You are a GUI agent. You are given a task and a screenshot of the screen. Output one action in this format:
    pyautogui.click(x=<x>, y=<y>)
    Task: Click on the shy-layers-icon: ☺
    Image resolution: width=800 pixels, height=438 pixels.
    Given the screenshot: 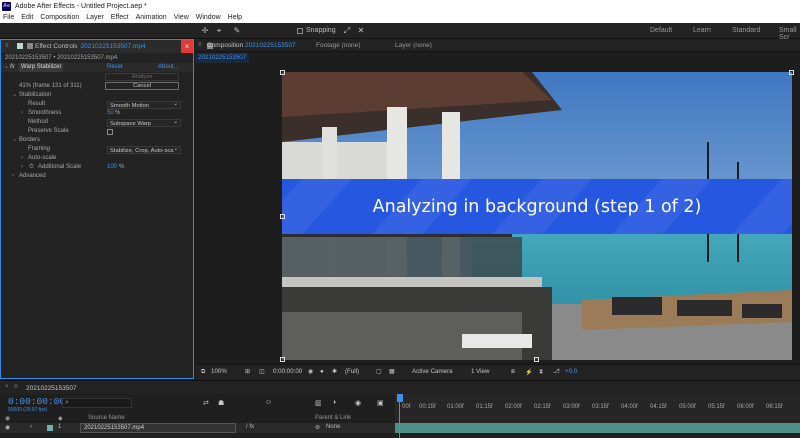 What is the action you would take?
    pyautogui.click(x=268, y=402)
    